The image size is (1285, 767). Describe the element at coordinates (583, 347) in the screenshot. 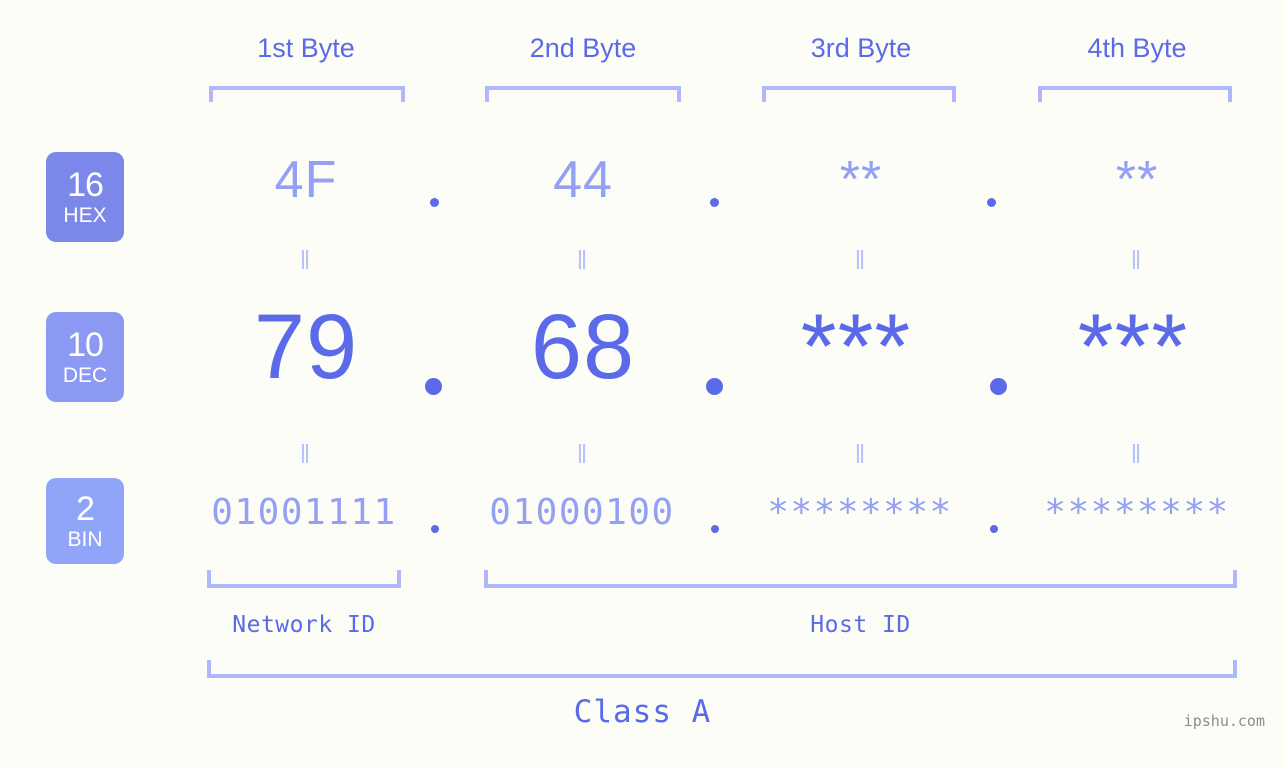

I see `dec-byte-2: 68` at that location.